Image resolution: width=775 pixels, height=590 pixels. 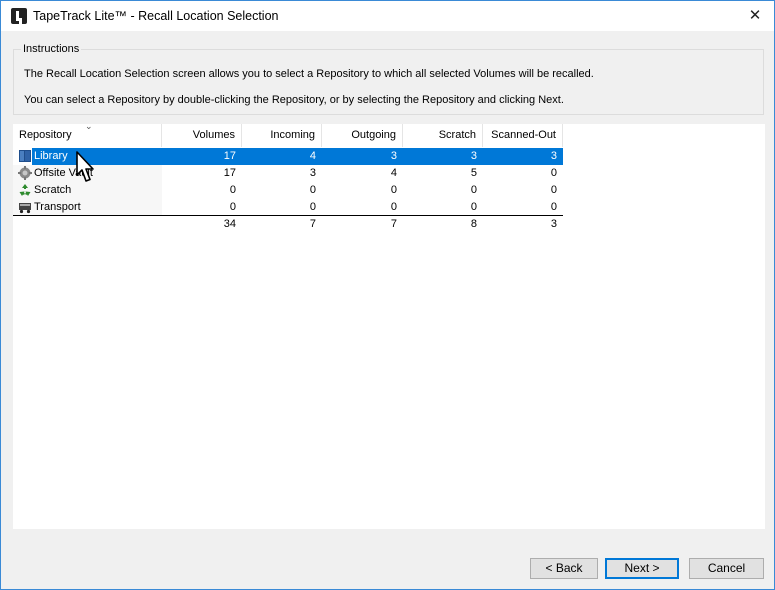 What do you see at coordinates (755, 16) in the screenshot?
I see `close-button: ✕` at bounding box center [755, 16].